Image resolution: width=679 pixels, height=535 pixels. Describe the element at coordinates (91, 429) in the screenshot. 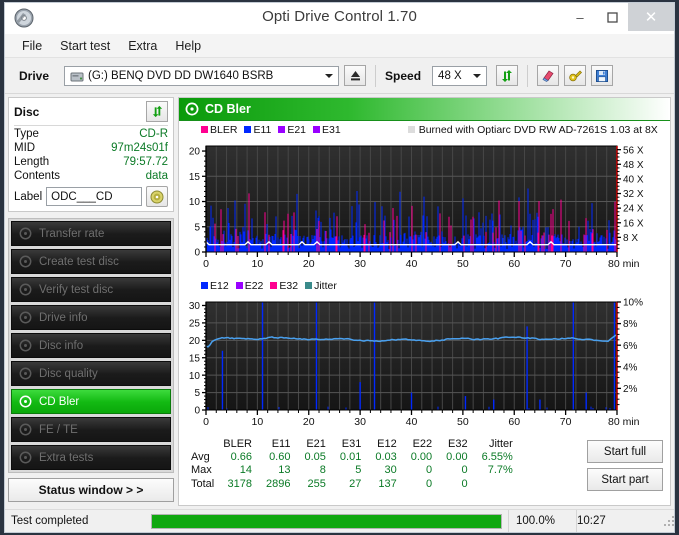

I see `sidebar-item-fe-te: FE / TE` at that location.